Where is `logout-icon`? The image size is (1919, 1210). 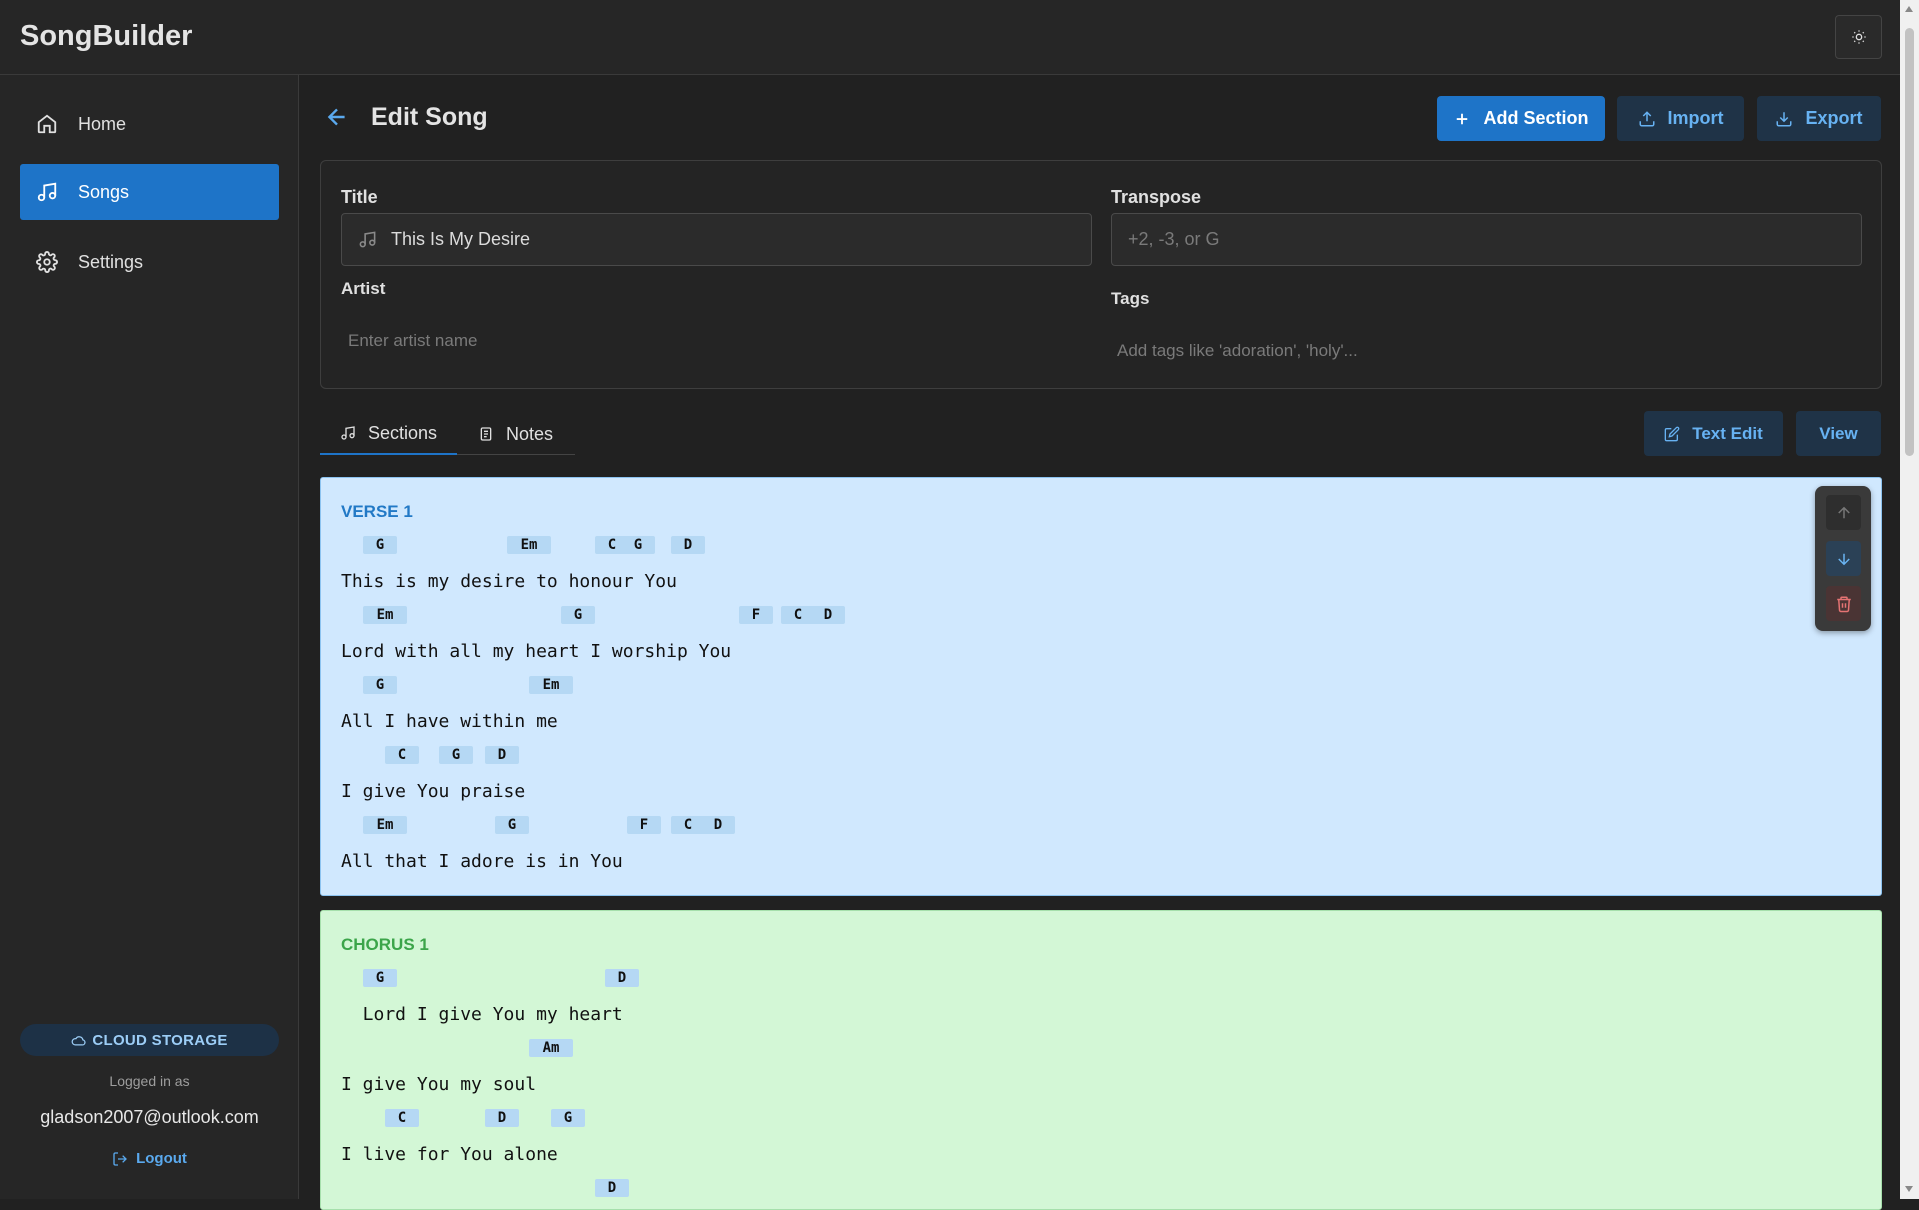
logout-icon is located at coordinates (120, 1159).